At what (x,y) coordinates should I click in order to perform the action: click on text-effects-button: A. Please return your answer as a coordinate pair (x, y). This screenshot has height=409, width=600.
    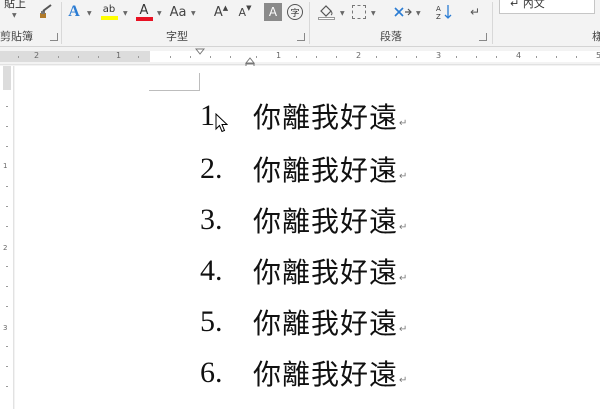
    Looking at the image, I should click on (74, 12).